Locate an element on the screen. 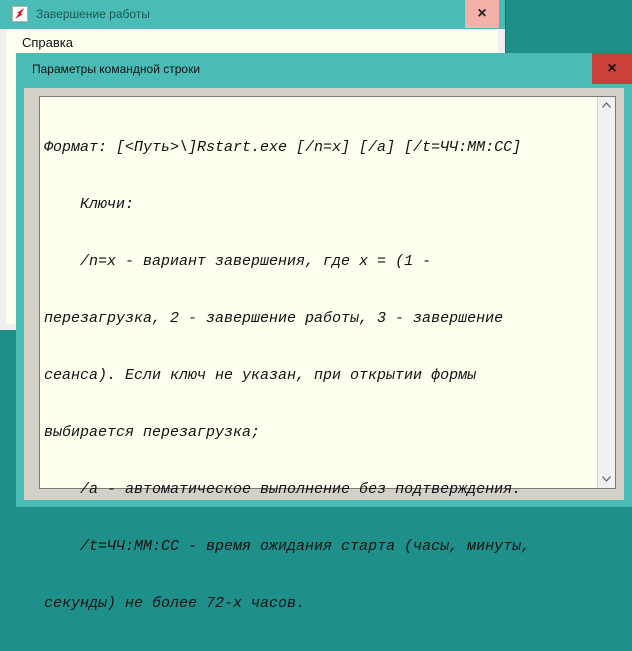 The height and width of the screenshot is (651, 632). vertical-scrollbar is located at coordinates (606, 292).